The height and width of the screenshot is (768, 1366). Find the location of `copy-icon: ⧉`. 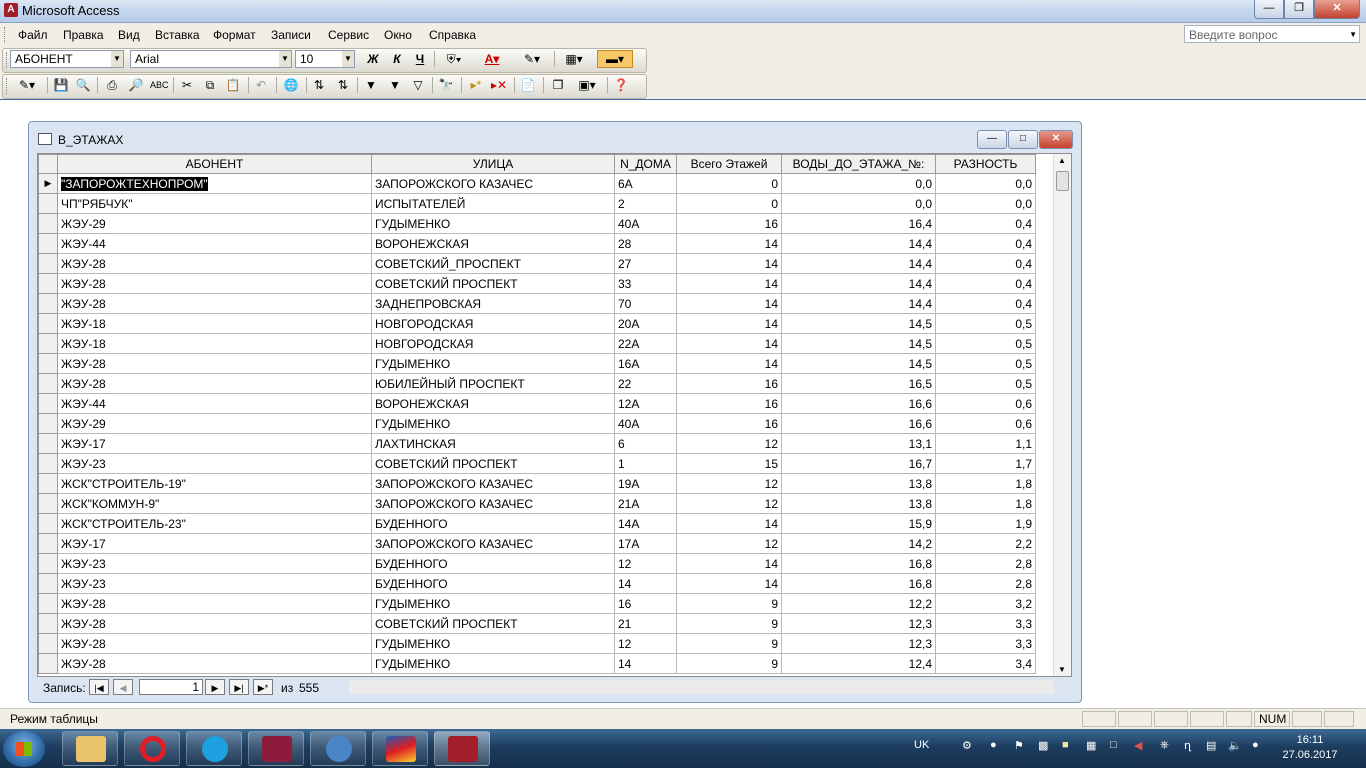

copy-icon: ⧉ is located at coordinates (210, 85).